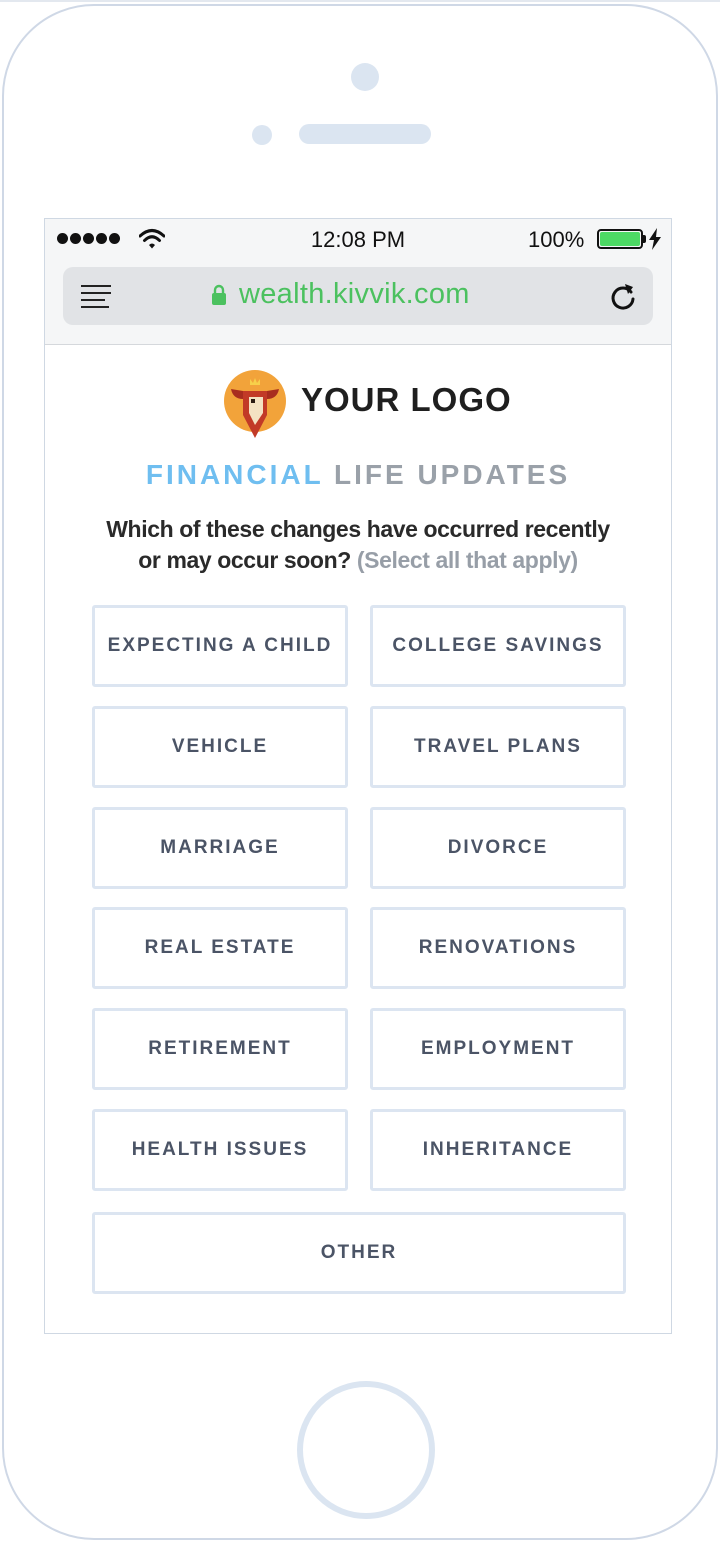 The image size is (720, 1544). I want to click on charging-bolt-icon, so click(655, 239).